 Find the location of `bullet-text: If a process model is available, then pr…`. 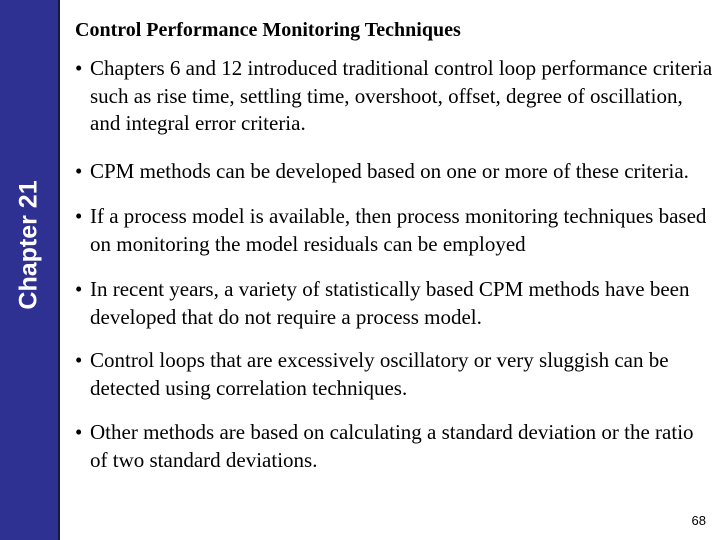

bullet-text: If a process model is available, then pr… is located at coordinates (398, 230).